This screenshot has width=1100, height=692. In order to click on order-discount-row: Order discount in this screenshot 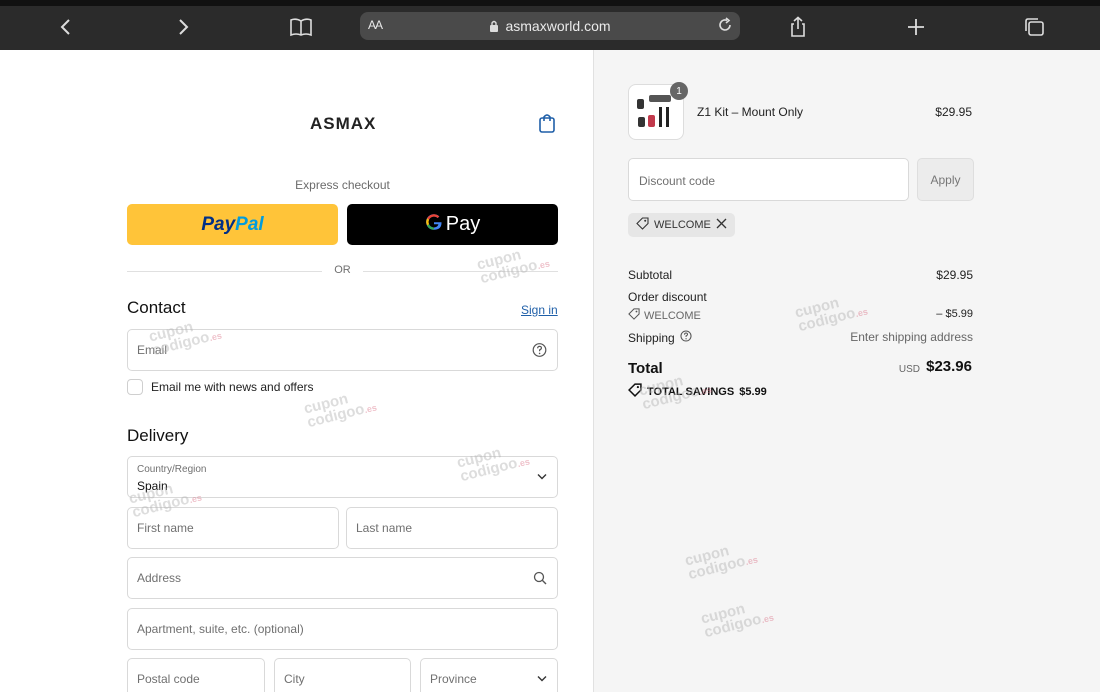, I will do `click(800, 297)`.